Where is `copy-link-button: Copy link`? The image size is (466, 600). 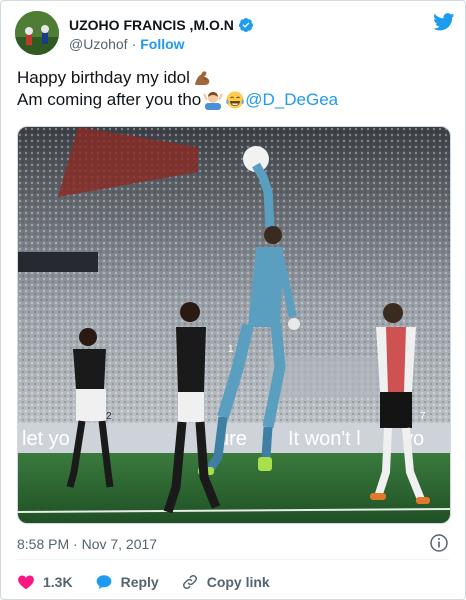
copy-link-button: Copy link is located at coordinates (225, 582).